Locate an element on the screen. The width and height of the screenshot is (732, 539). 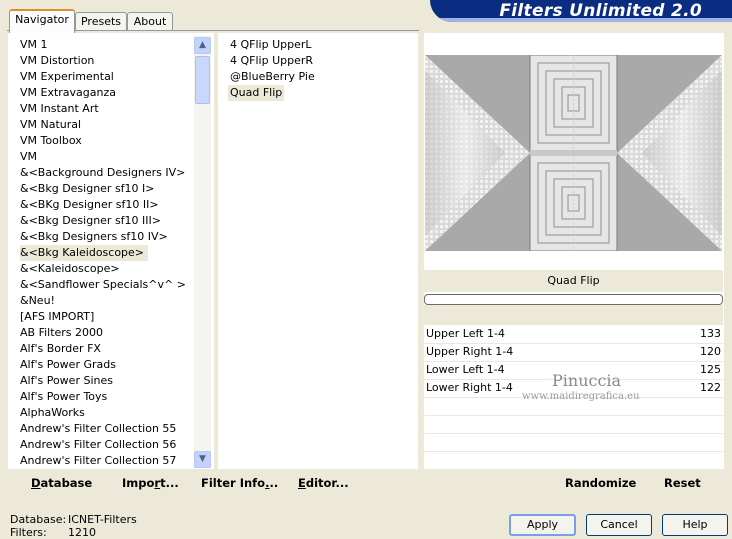
preview-image is located at coordinates (573, 153).